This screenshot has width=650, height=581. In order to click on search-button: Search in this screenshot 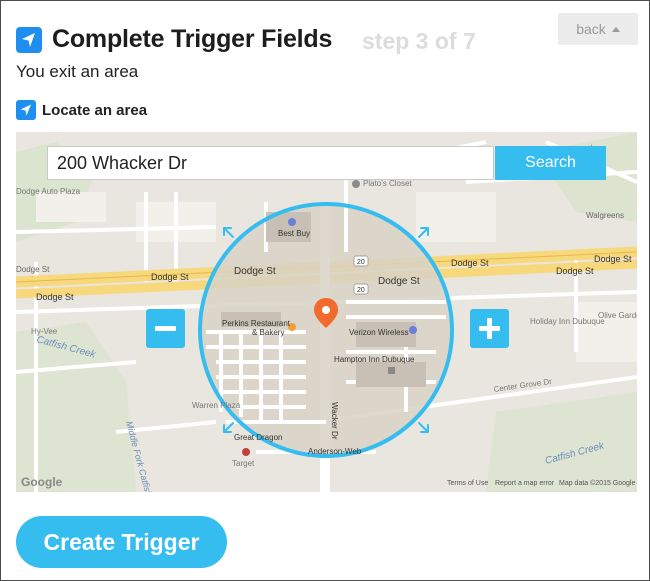, I will do `click(550, 163)`.